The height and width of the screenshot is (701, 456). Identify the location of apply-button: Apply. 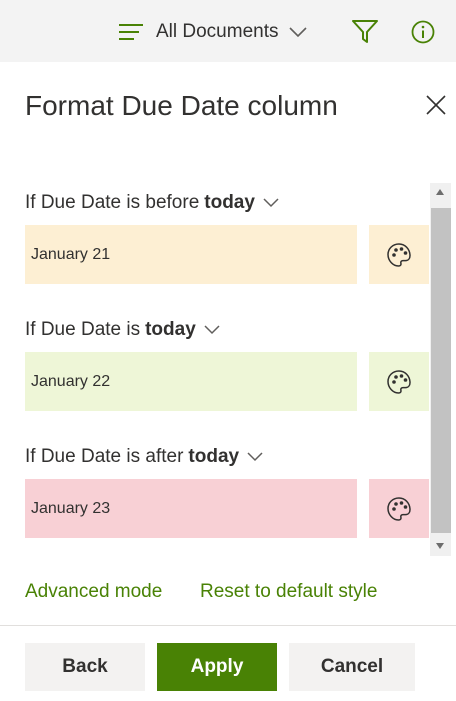
(217, 667).